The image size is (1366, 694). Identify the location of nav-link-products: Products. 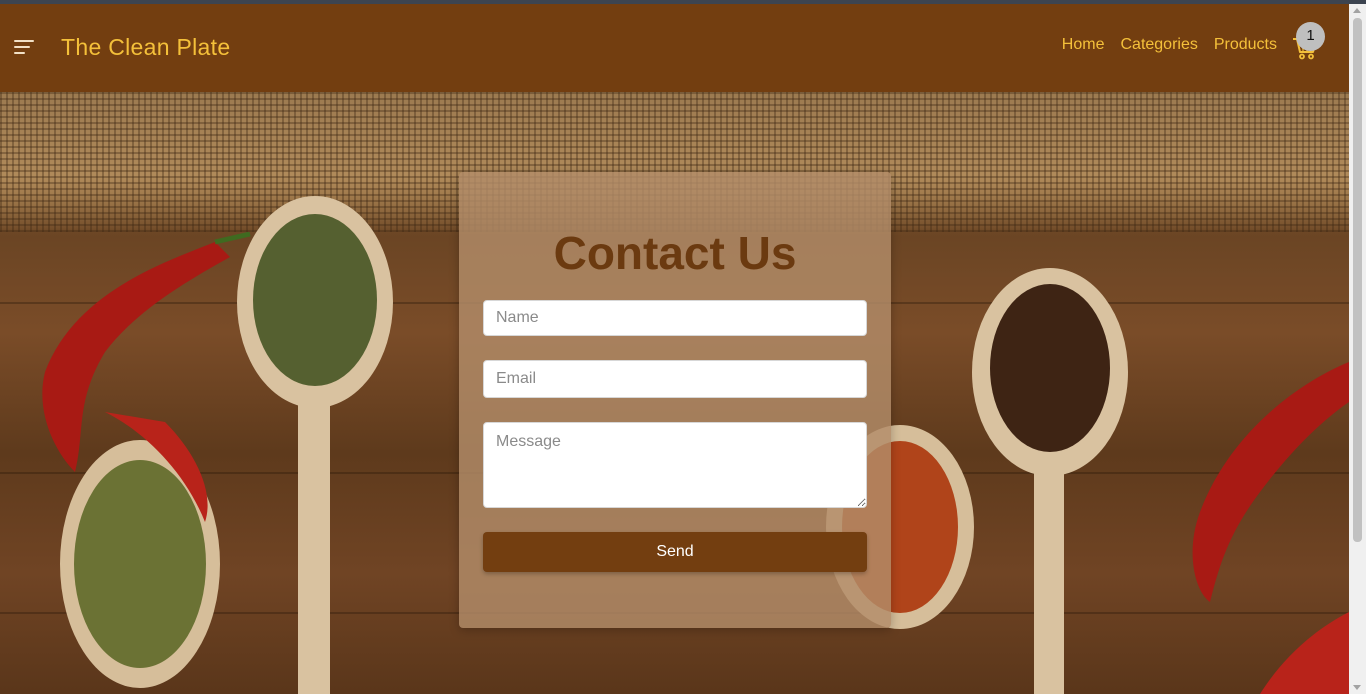
(1245, 45).